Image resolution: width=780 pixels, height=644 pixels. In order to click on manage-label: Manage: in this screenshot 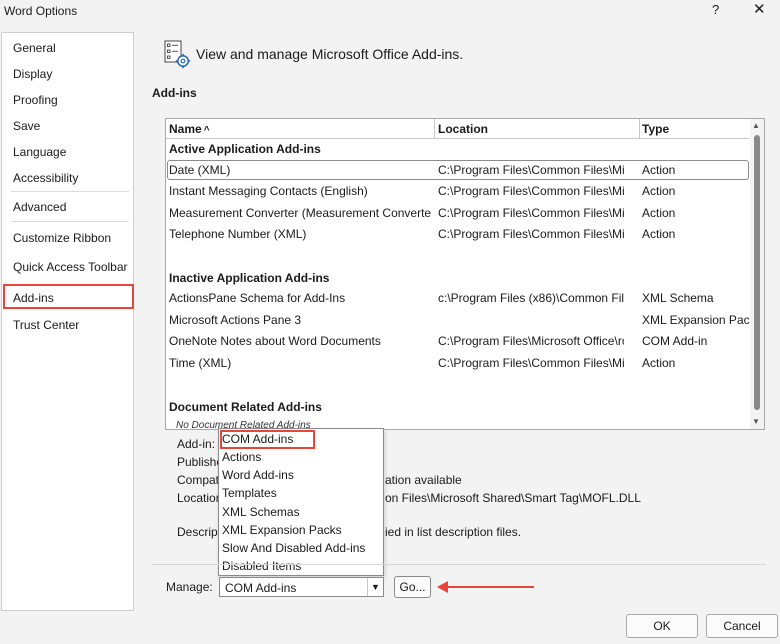, I will do `click(189, 587)`.